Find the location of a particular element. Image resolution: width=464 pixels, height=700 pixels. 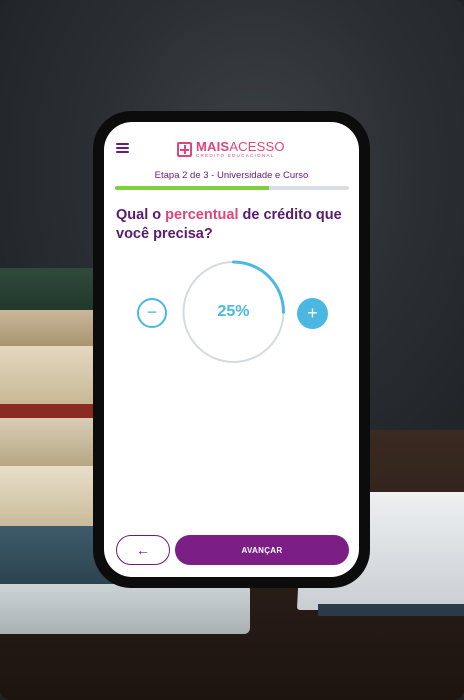

arrow-left-icon: ← is located at coordinates (143, 550).